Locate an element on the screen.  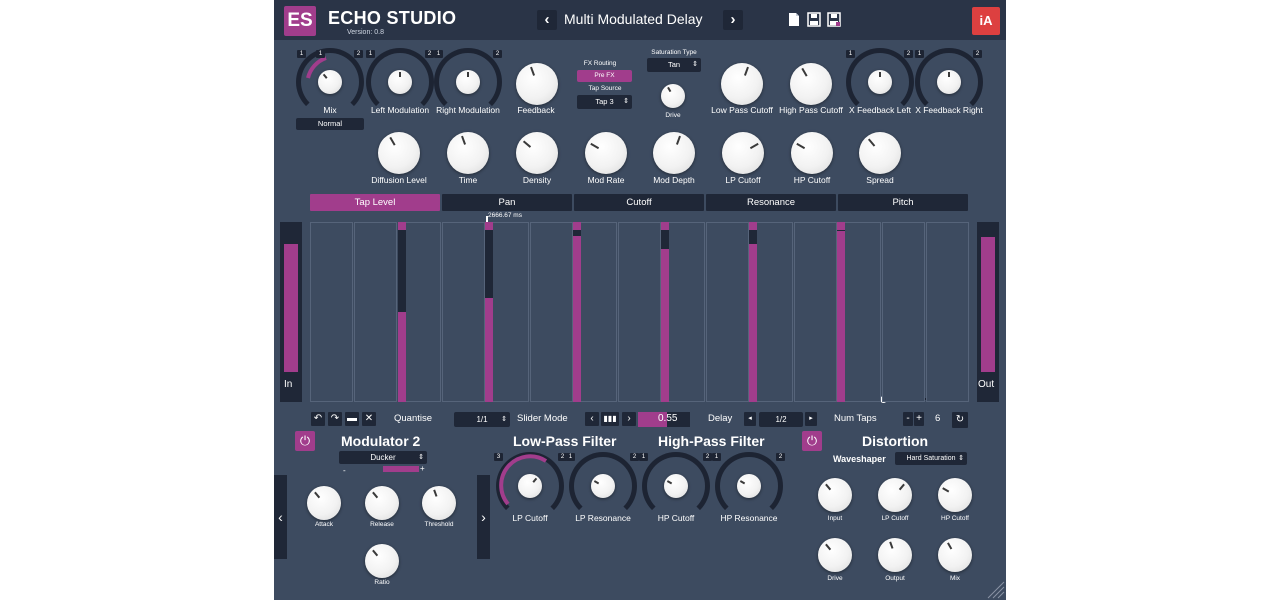
distortion-mix-knob is located at coordinates (955, 555).